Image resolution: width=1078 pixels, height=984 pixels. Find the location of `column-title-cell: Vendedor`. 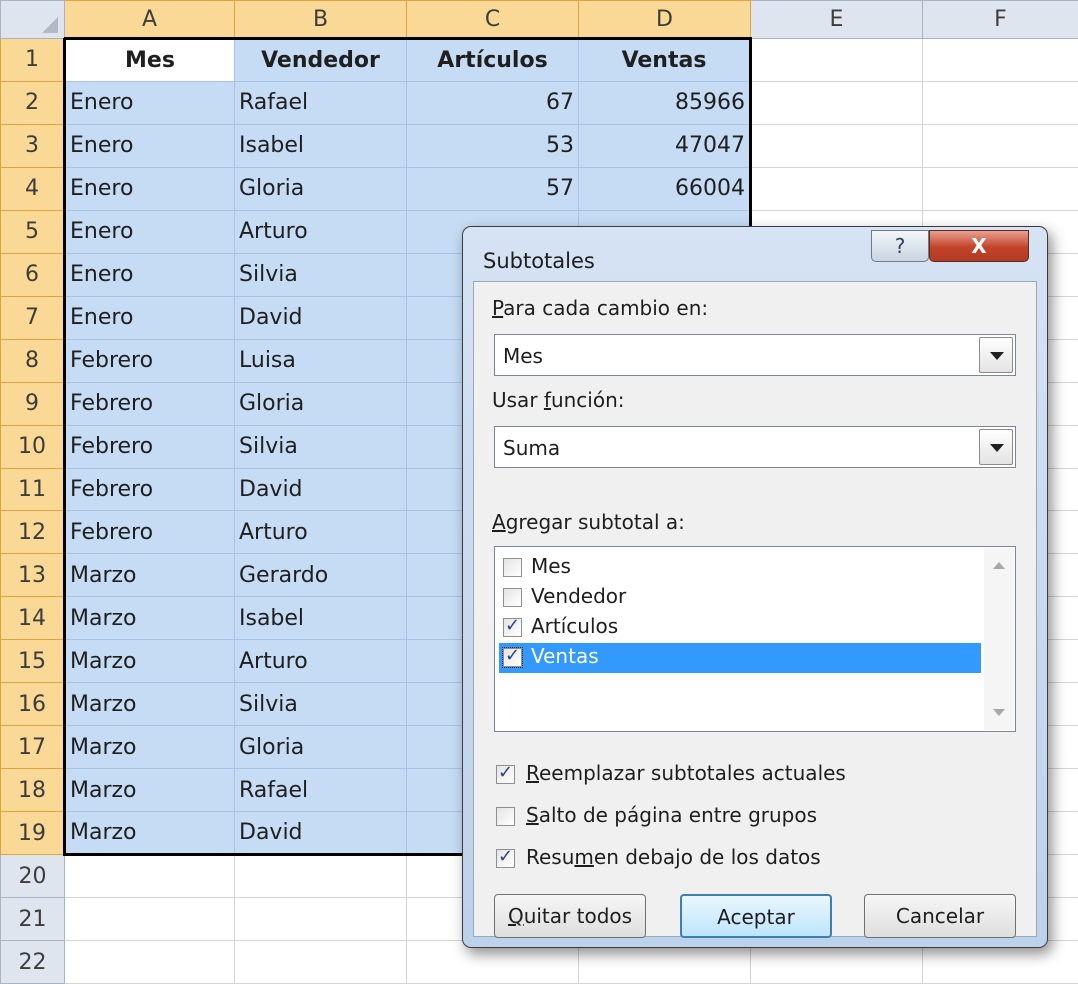

column-title-cell: Vendedor is located at coordinates (320, 59).